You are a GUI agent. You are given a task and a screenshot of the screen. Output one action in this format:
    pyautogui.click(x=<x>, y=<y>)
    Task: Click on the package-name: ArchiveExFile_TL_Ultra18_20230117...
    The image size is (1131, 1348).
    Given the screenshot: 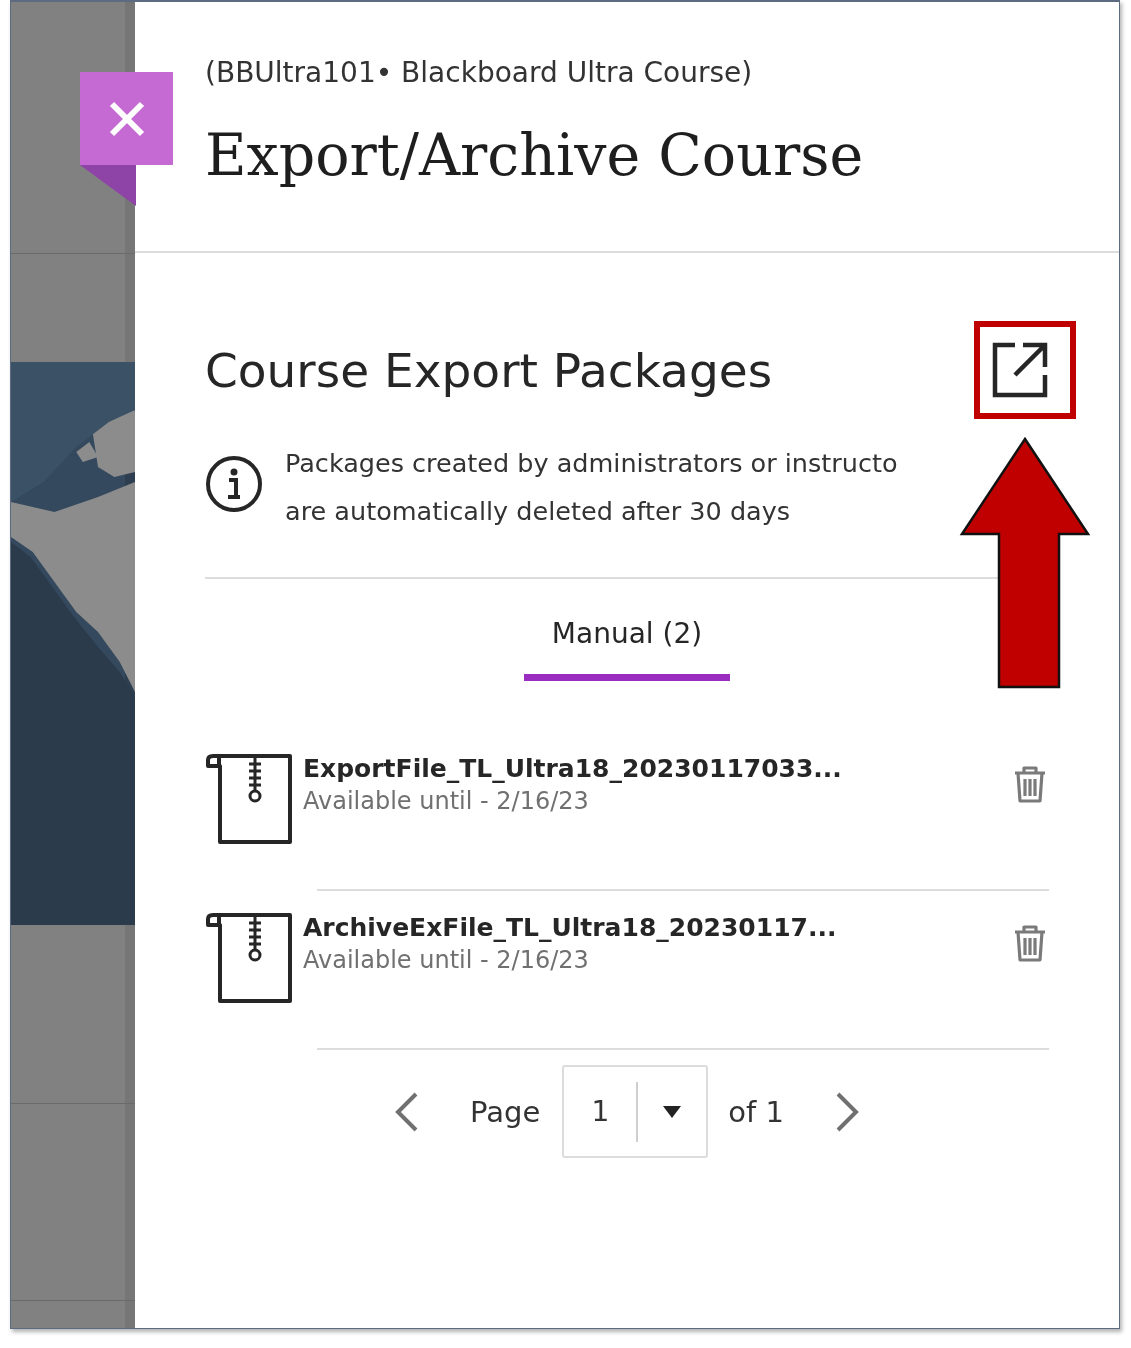 What is the action you would take?
    pyautogui.click(x=657, y=927)
    